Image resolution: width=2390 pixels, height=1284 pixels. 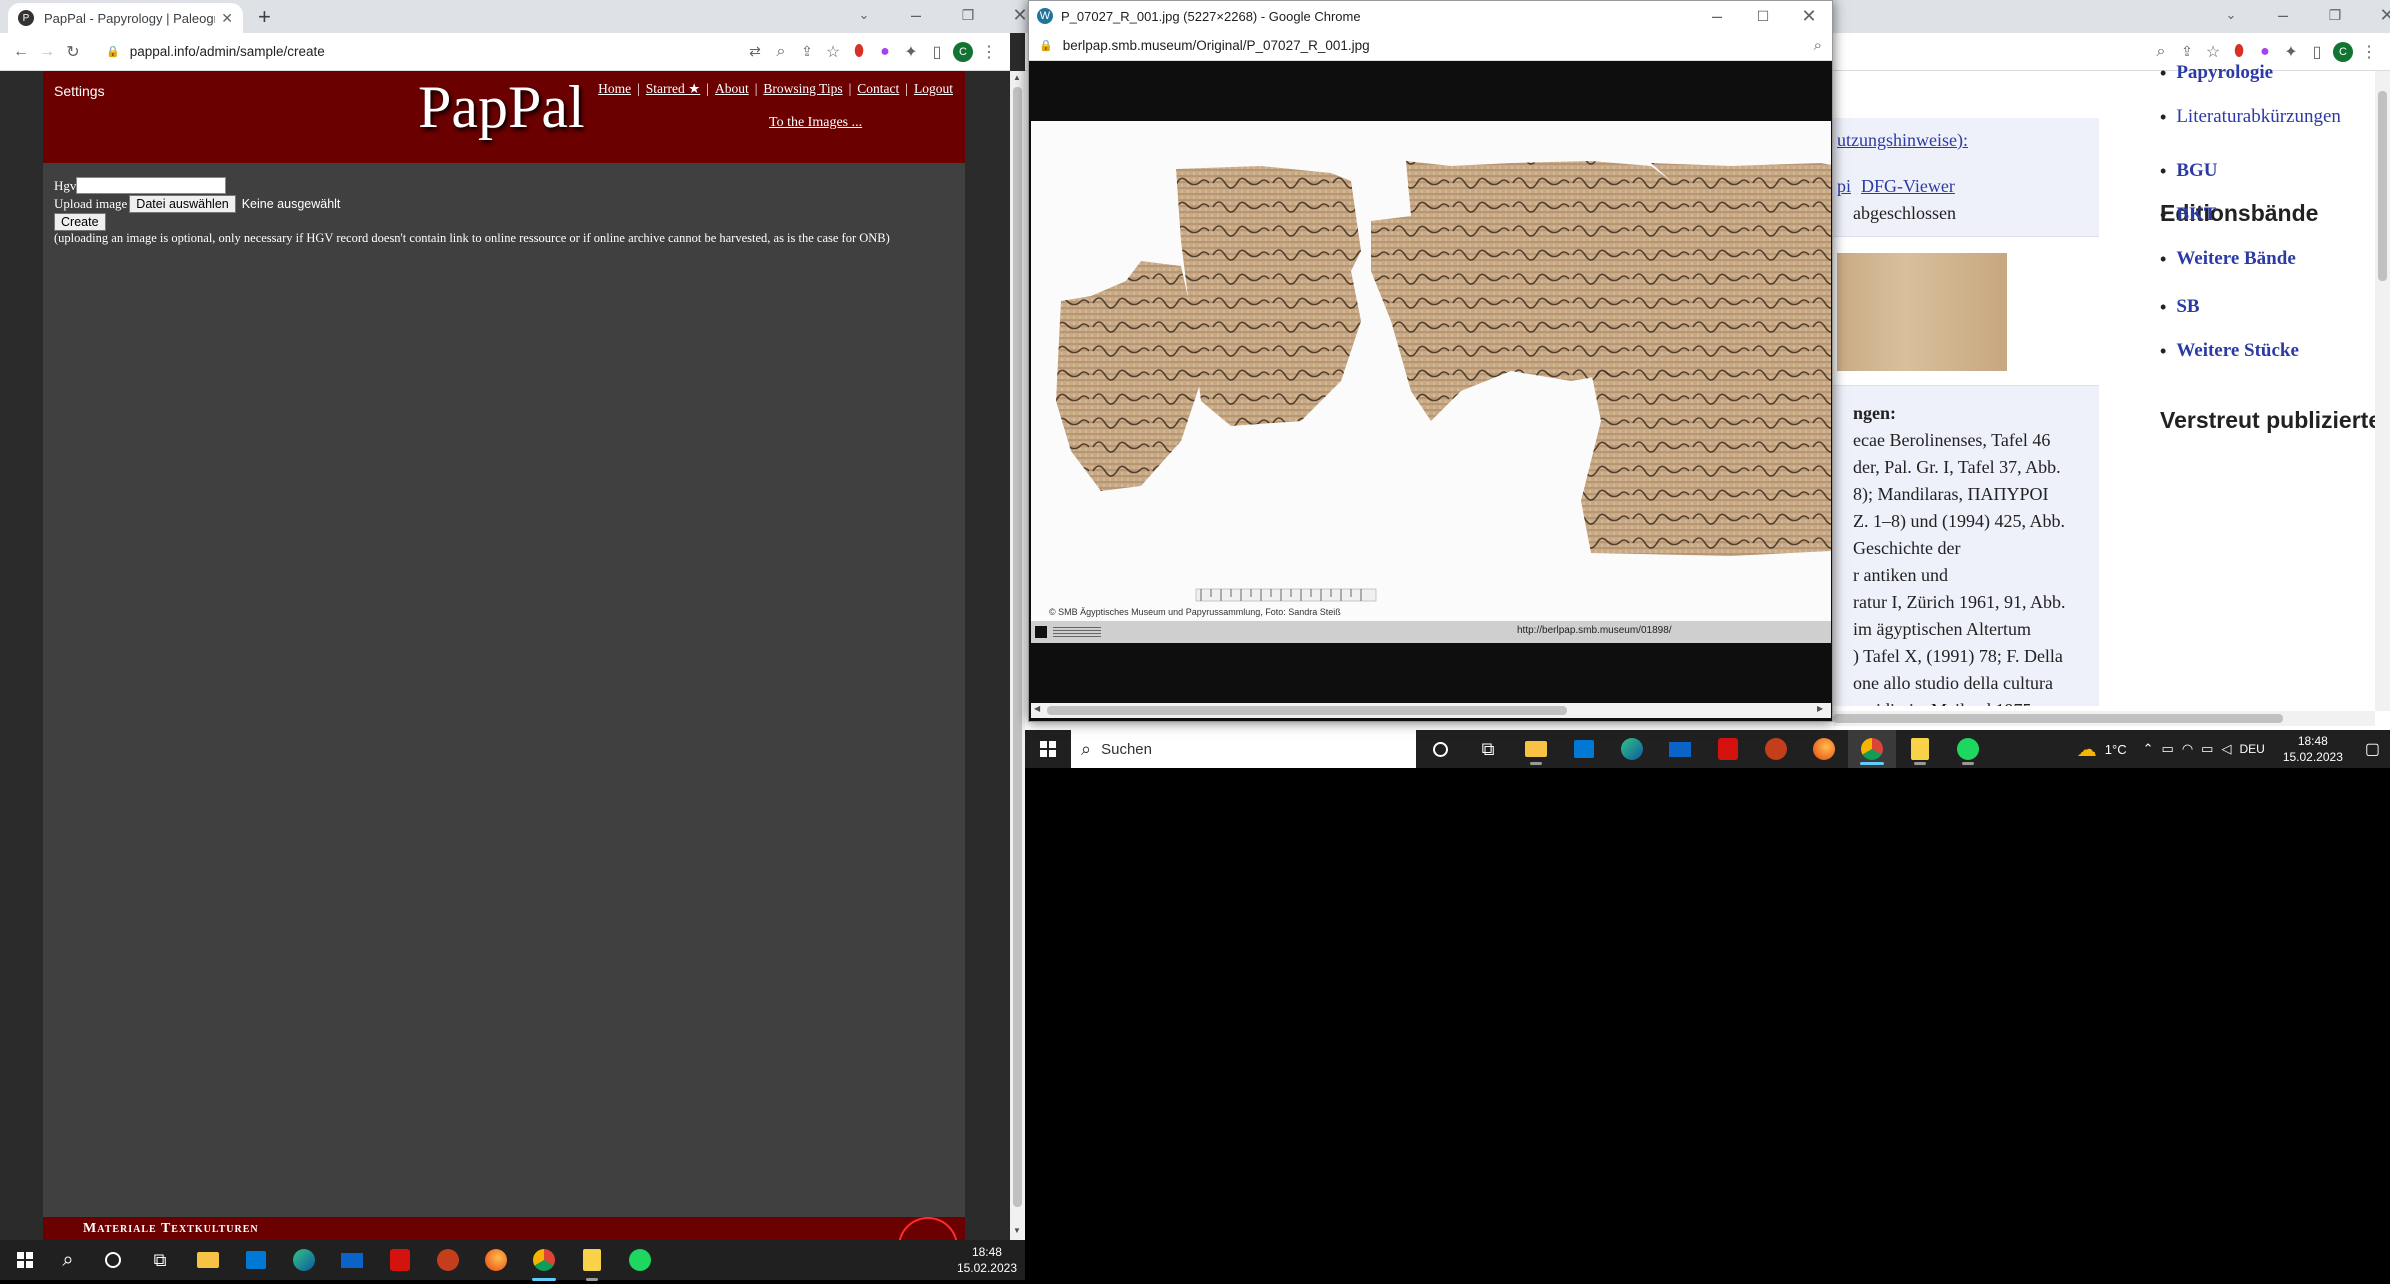 I want to click on file-choose-button: Datei auswählen, so click(x=182, y=204).